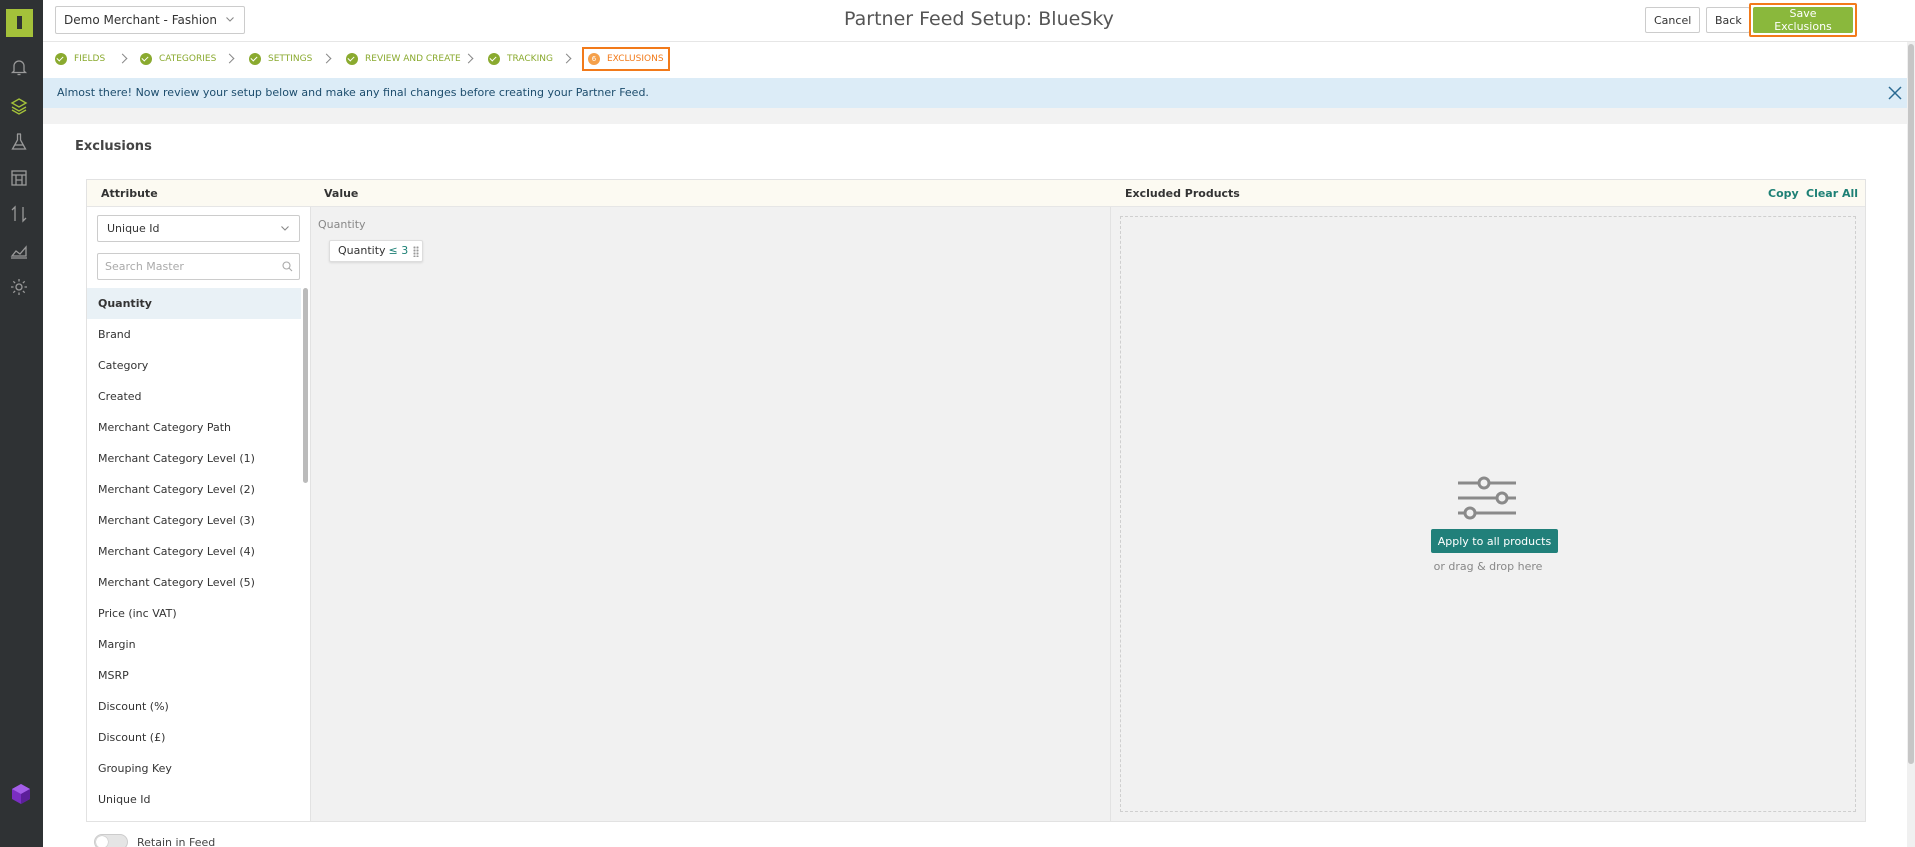  Describe the element at coordinates (194, 520) in the screenshot. I see `attribute-item-merchant-category-level-3: Merchant Category Level (3)` at that location.